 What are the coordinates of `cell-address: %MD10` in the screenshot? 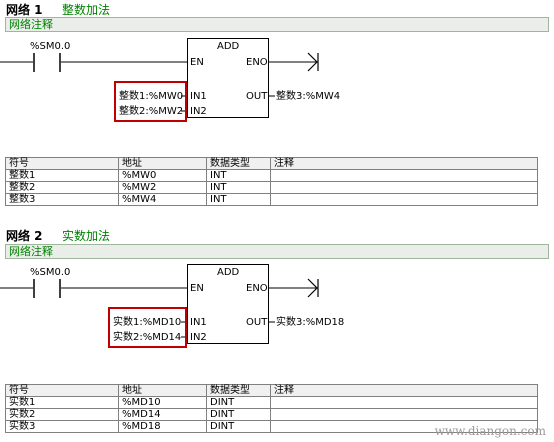 It's located at (162, 402).